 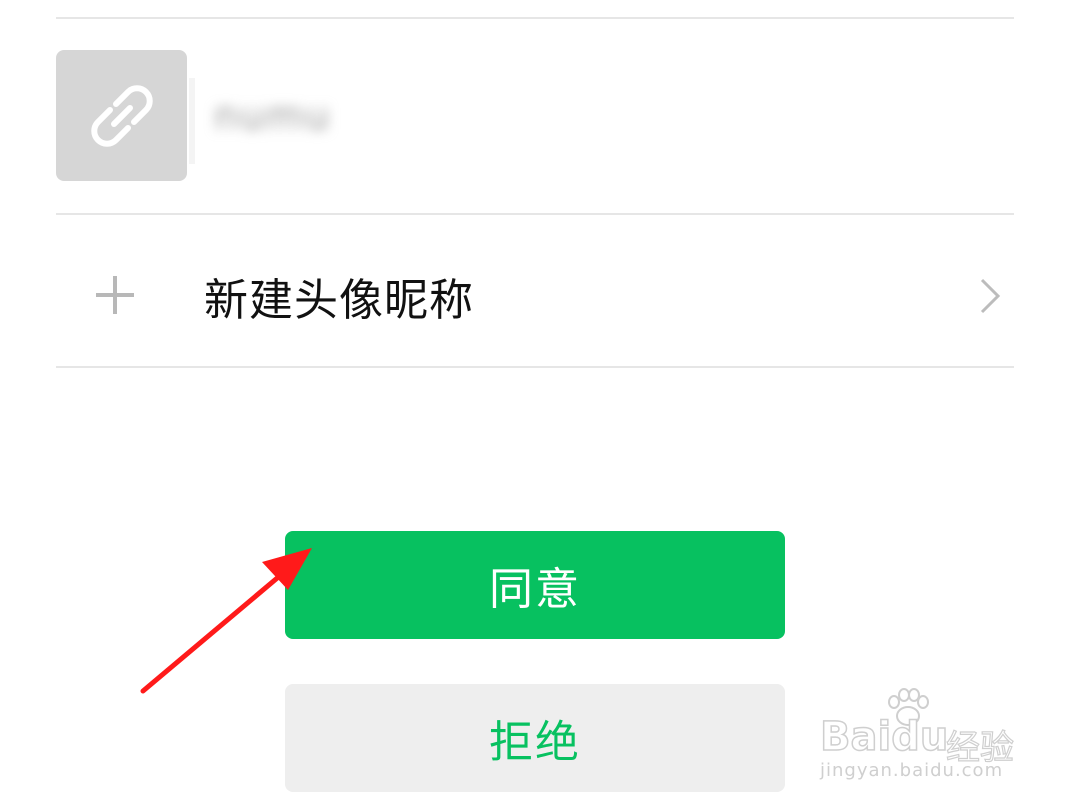 What do you see at coordinates (535, 116) in the screenshot?
I see `avatar-nickname-row: numu` at bounding box center [535, 116].